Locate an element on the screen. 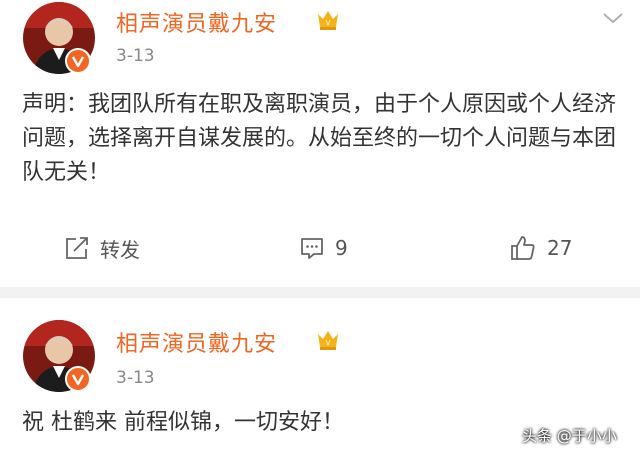  comment-icon is located at coordinates (312, 248).